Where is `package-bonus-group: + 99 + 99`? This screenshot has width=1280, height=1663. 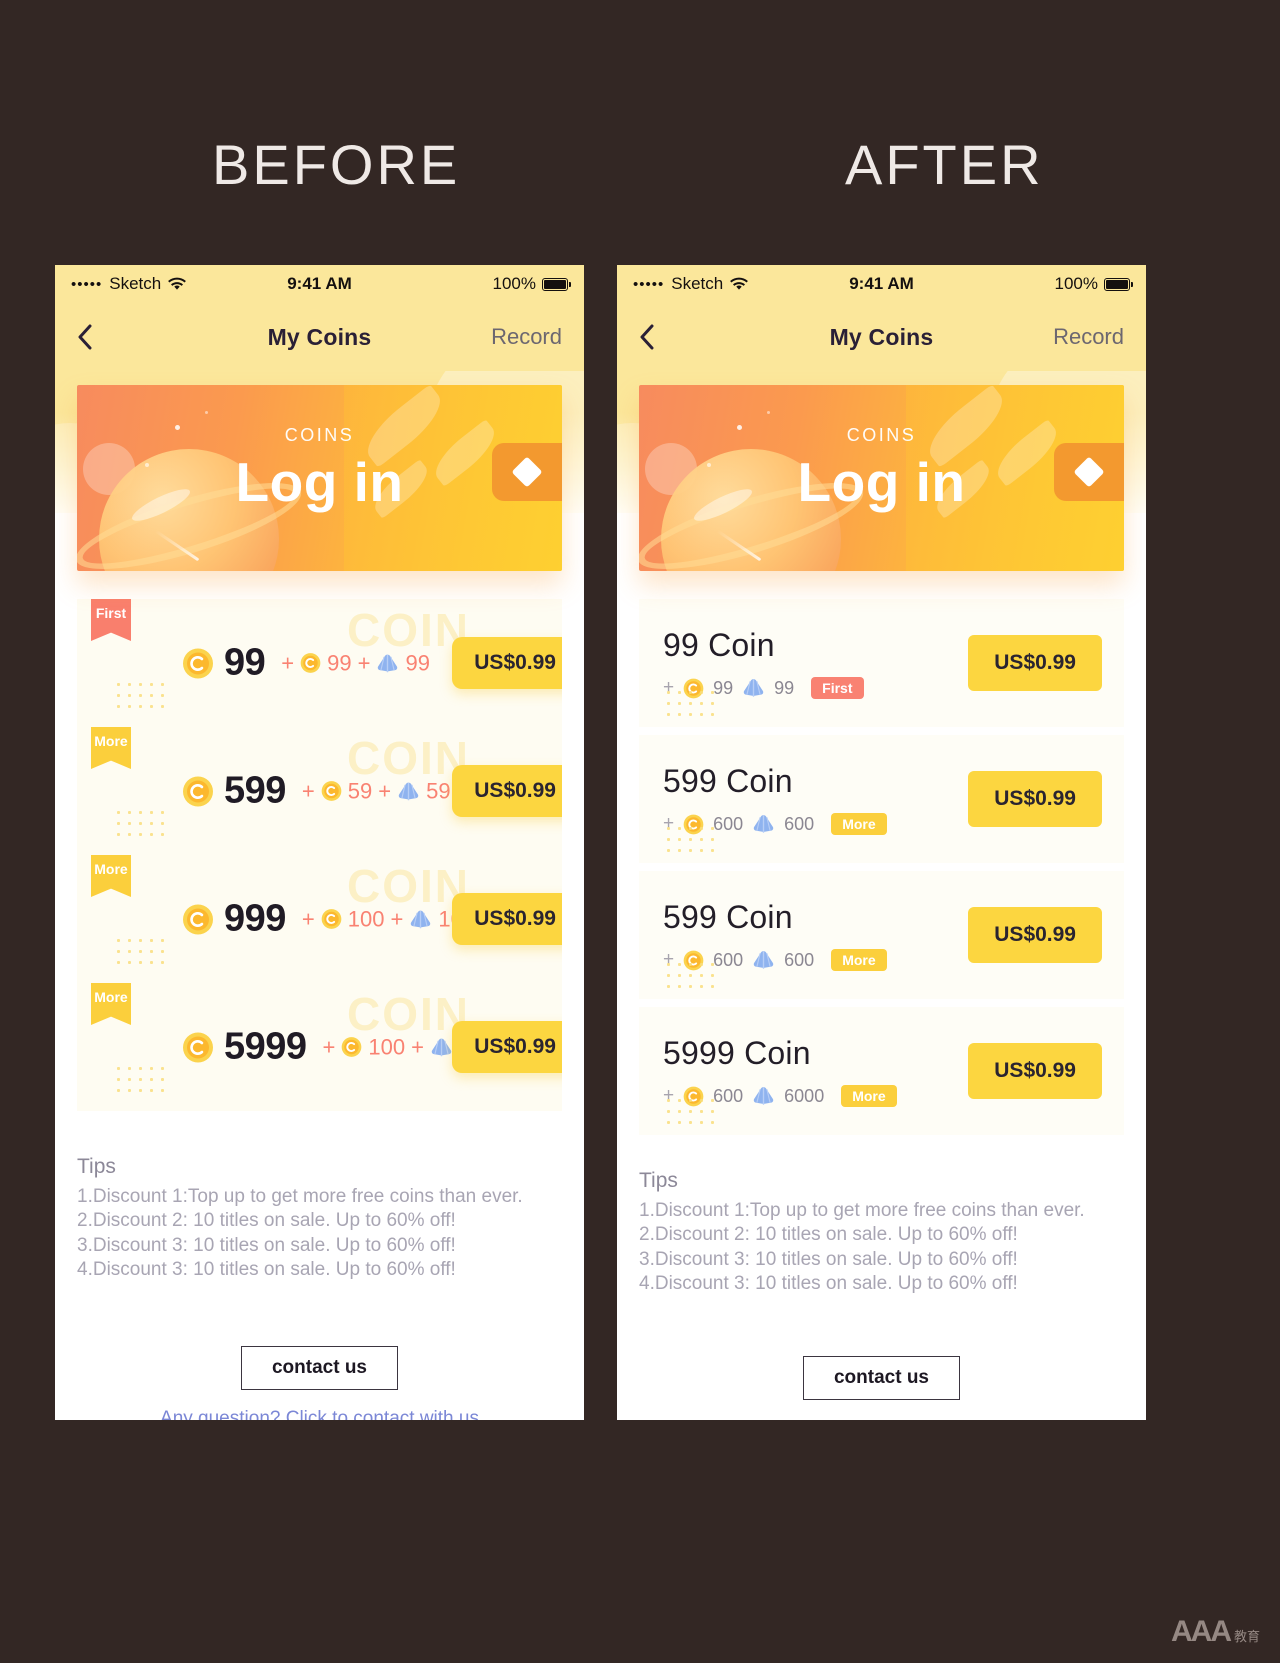 package-bonus-group: + 99 + 99 is located at coordinates (355, 663).